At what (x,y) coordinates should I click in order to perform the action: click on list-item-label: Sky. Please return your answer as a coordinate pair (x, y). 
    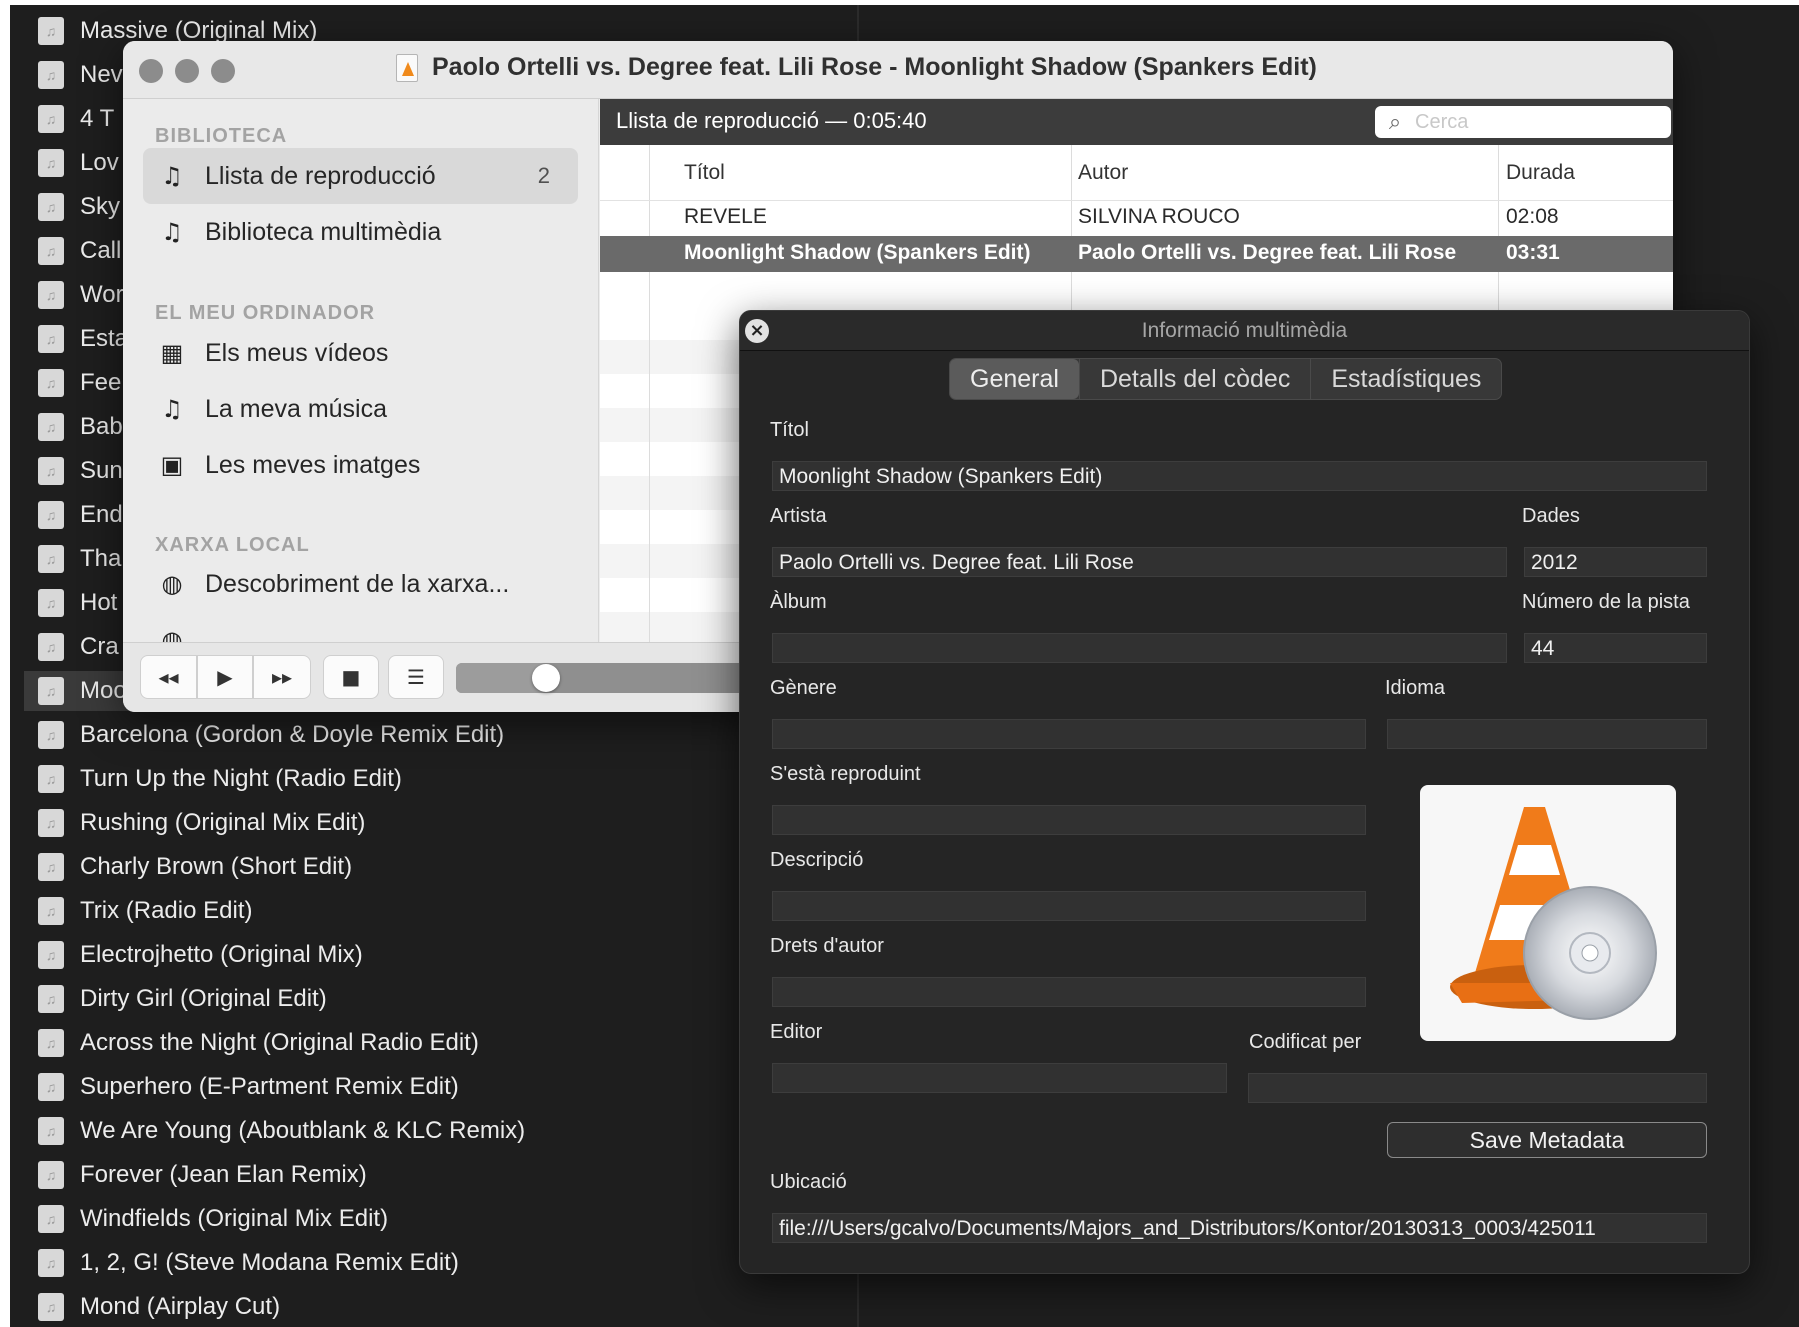
    Looking at the image, I should click on (100, 206).